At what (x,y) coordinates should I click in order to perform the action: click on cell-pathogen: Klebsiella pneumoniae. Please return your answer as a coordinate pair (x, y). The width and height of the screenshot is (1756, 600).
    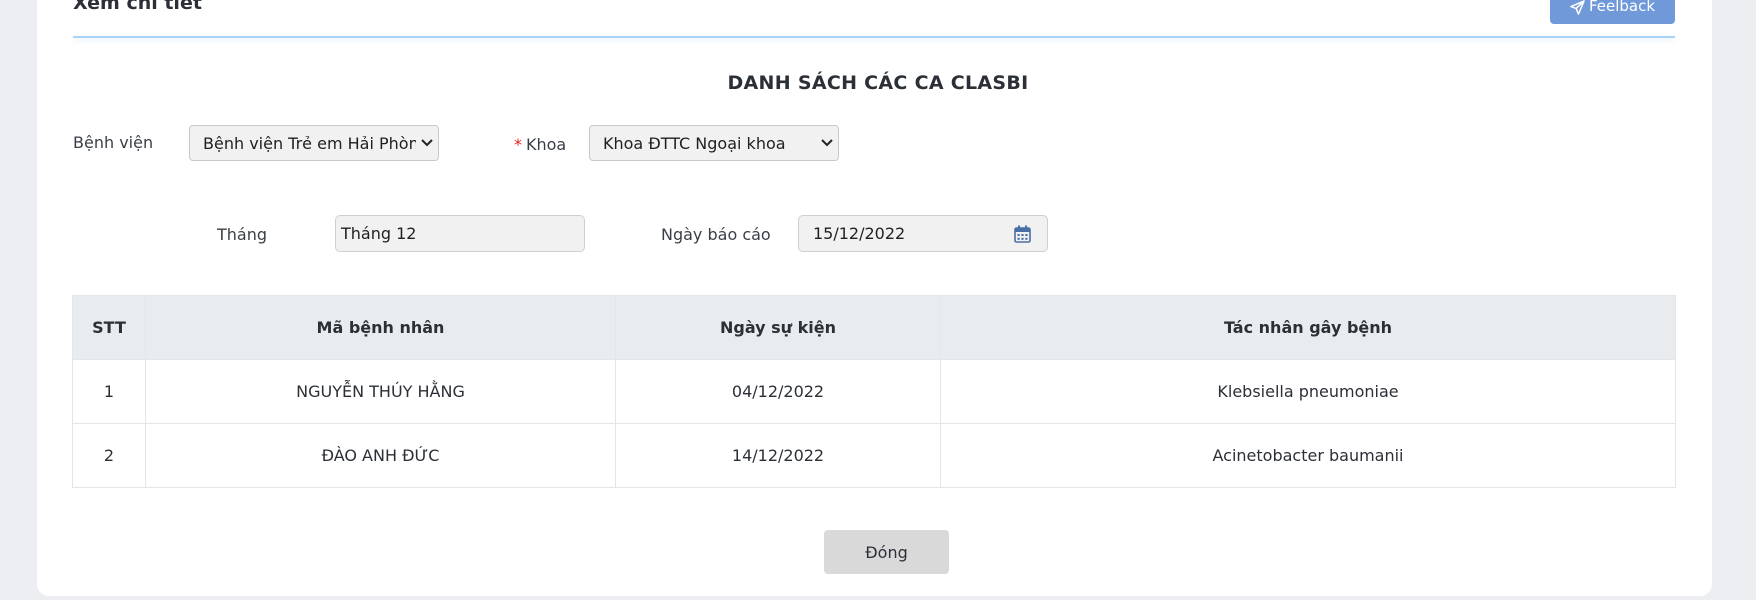
    Looking at the image, I should click on (1308, 391).